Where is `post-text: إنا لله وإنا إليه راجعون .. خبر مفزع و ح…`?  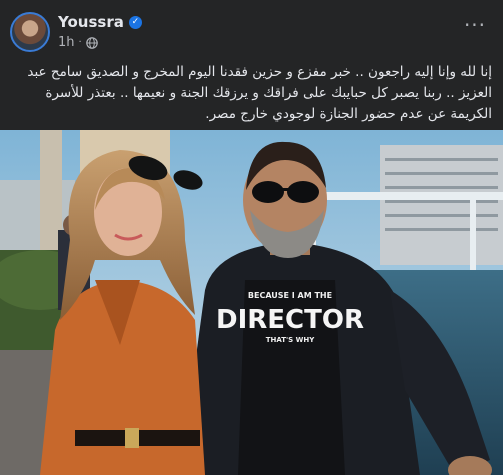
post-text: إنا لله وإنا إليه راجعون .. خبر مفزع و ح… is located at coordinates (259, 93).